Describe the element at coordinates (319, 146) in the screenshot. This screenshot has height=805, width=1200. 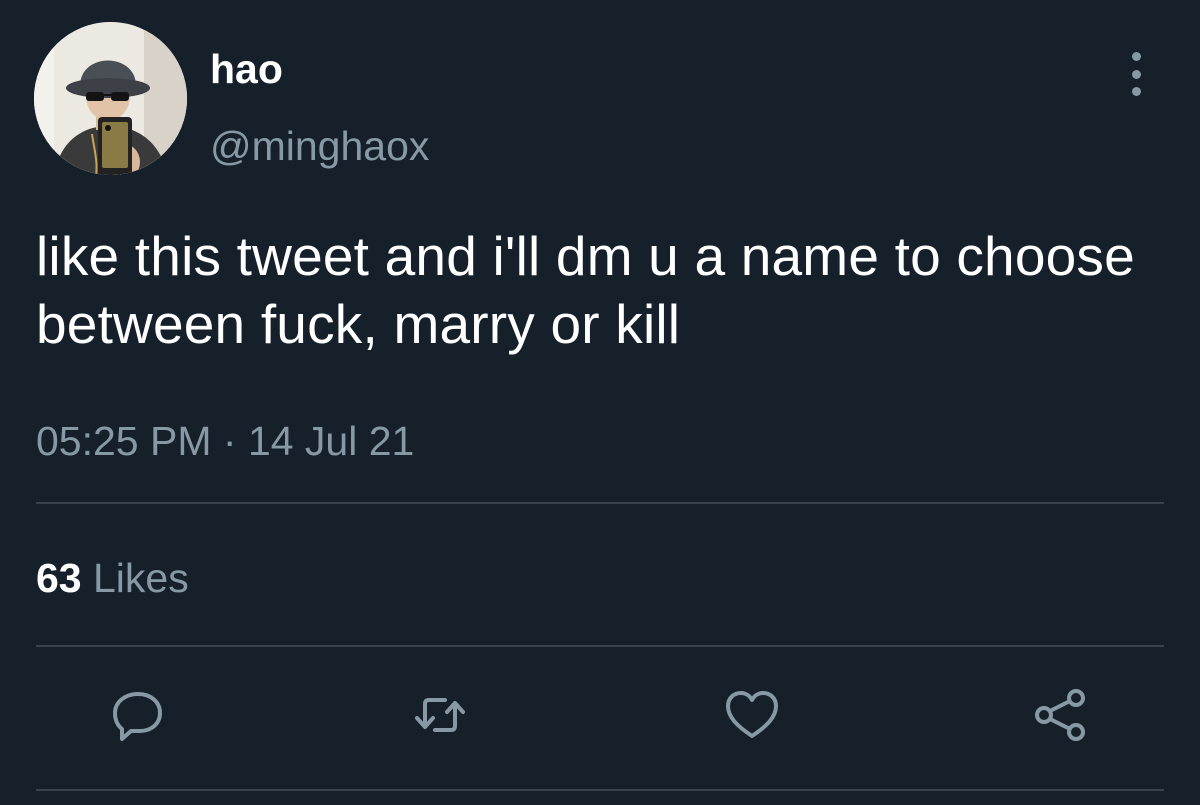
I see `user-handle: @minghaox` at that location.